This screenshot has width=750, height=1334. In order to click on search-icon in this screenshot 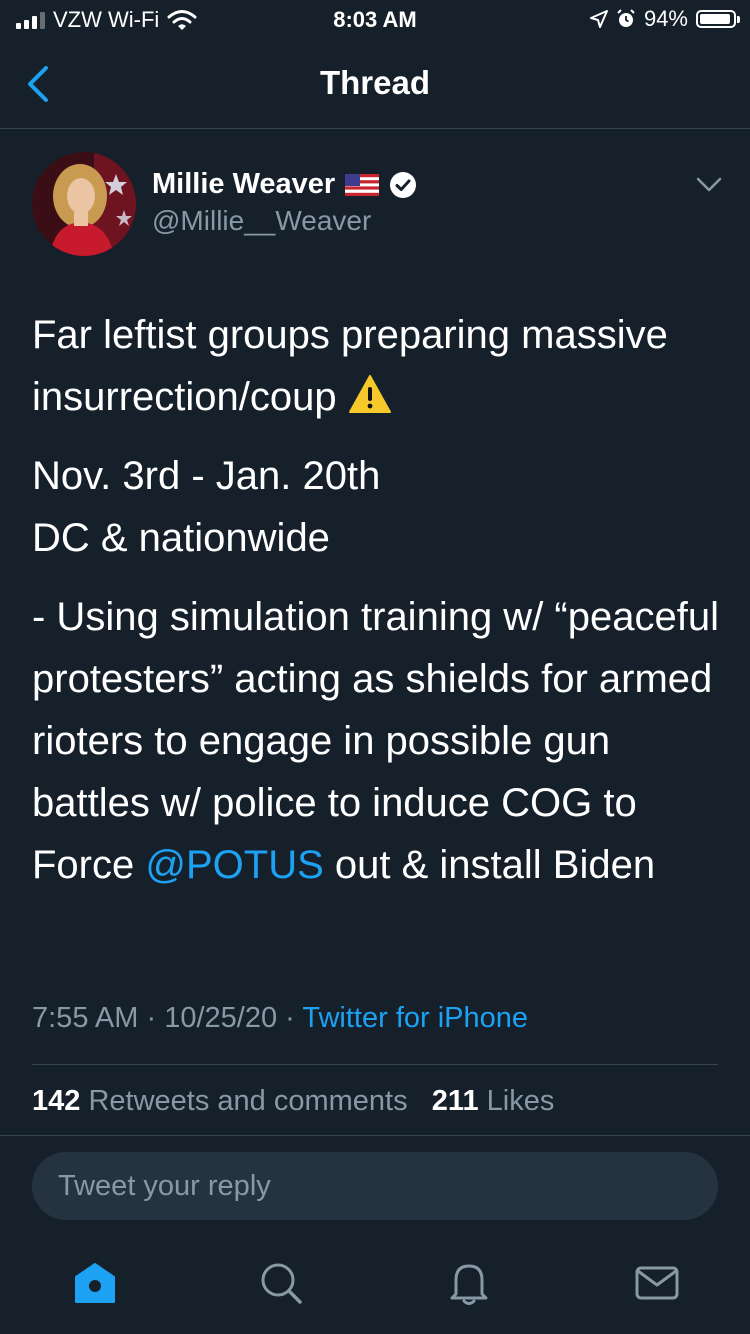, I will do `click(281, 1283)`.